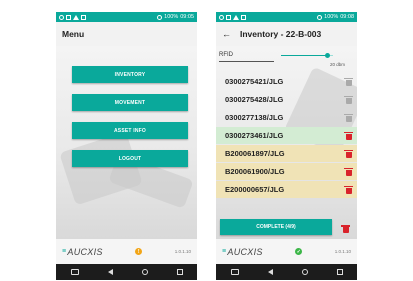 The height and width of the screenshot is (281, 413). I want to click on tag-row: E200000657/JLG, so click(286, 189).